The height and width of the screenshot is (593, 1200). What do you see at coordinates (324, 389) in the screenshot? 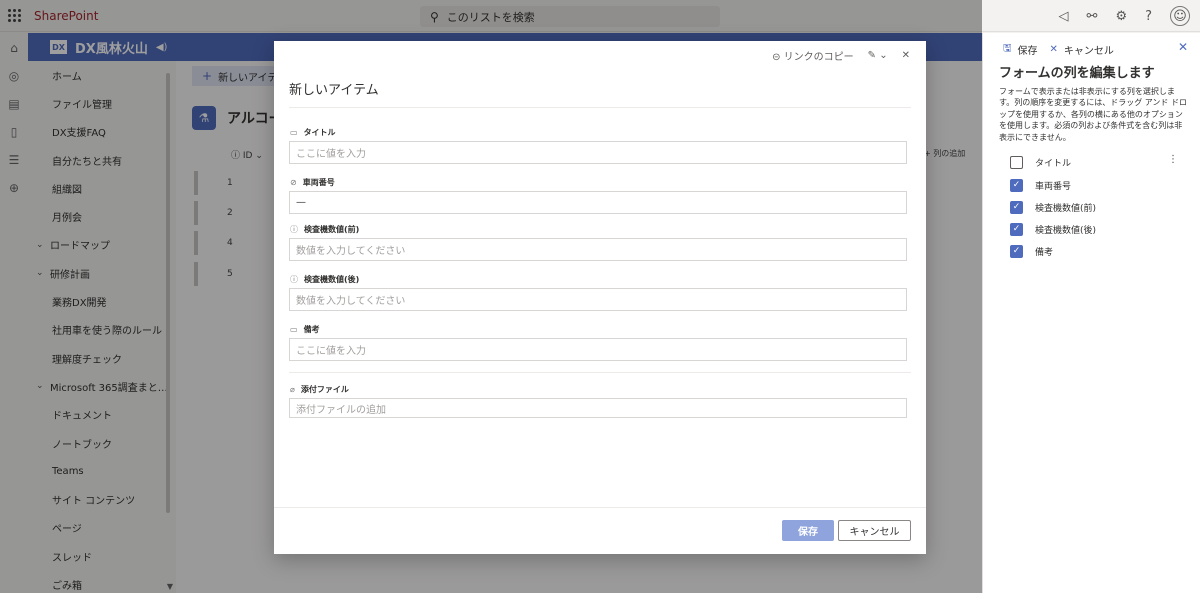
I see `field-label-text: 添付ファイル` at bounding box center [324, 389].